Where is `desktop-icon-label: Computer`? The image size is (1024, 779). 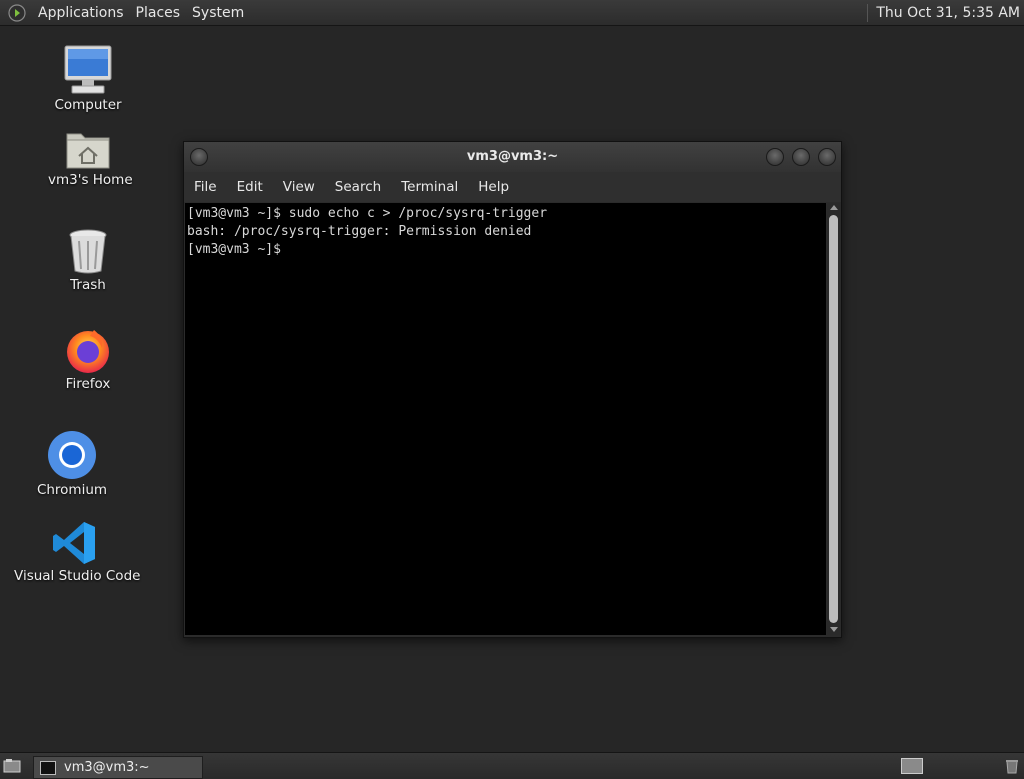
desktop-icon-label: Computer is located at coordinates (88, 105).